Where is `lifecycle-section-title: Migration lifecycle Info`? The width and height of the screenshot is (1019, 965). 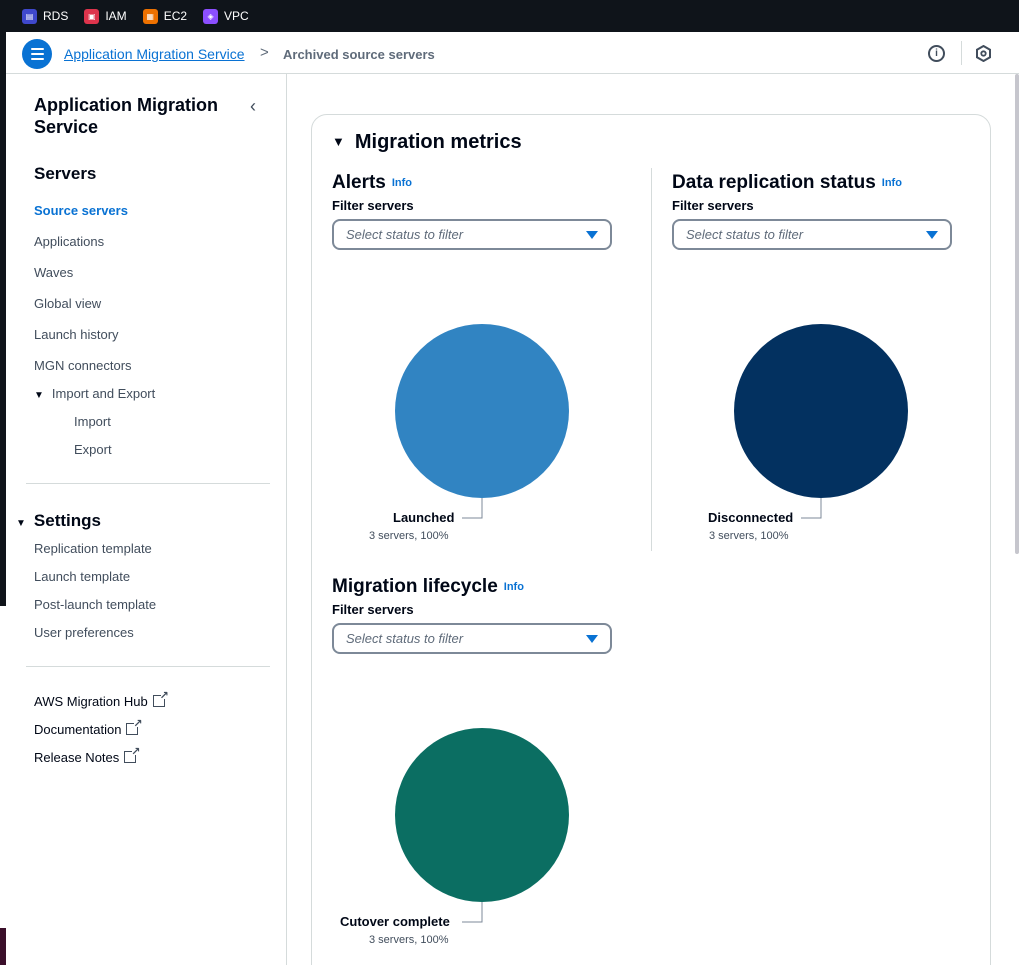
lifecycle-section-title: Migration lifecycle Info is located at coordinates (428, 587).